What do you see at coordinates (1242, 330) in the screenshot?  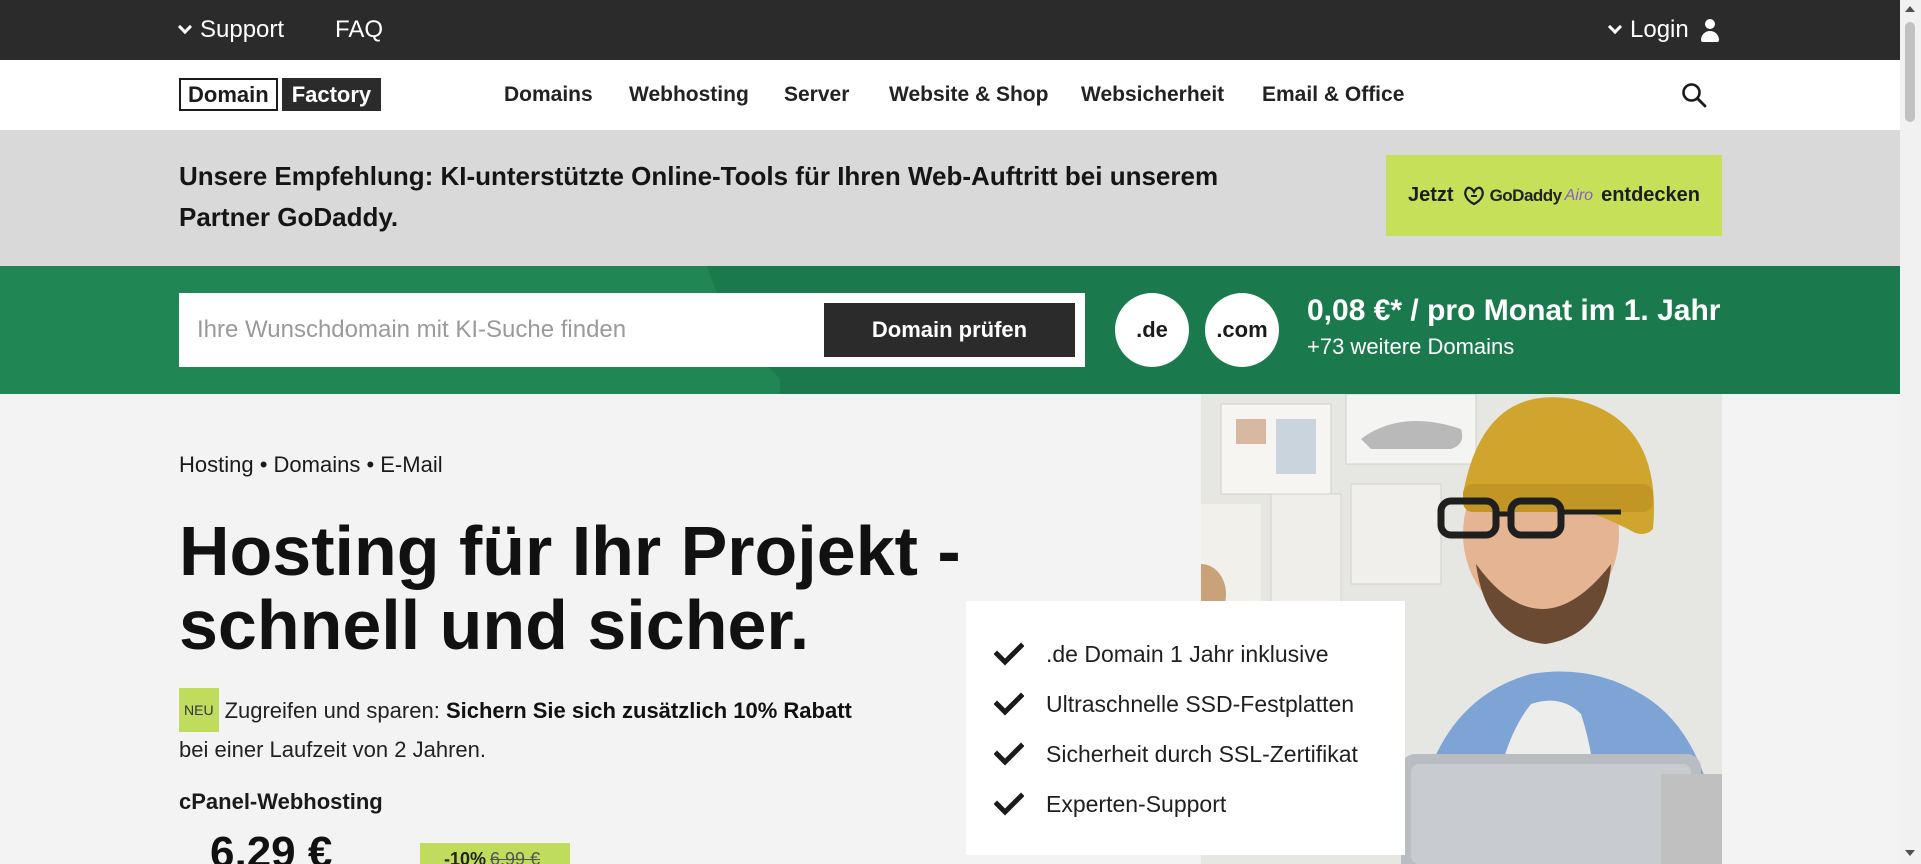 I see `tld-badge-com: .com` at bounding box center [1242, 330].